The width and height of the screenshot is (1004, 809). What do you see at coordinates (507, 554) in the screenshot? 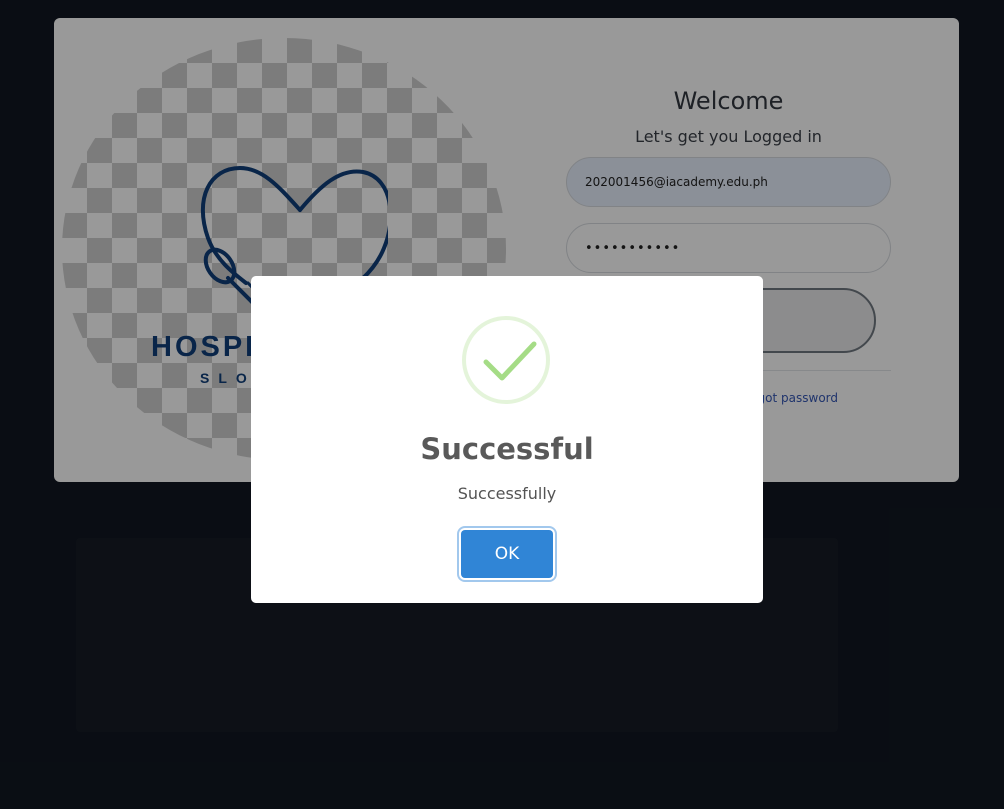
I see `ok-button: OK` at bounding box center [507, 554].